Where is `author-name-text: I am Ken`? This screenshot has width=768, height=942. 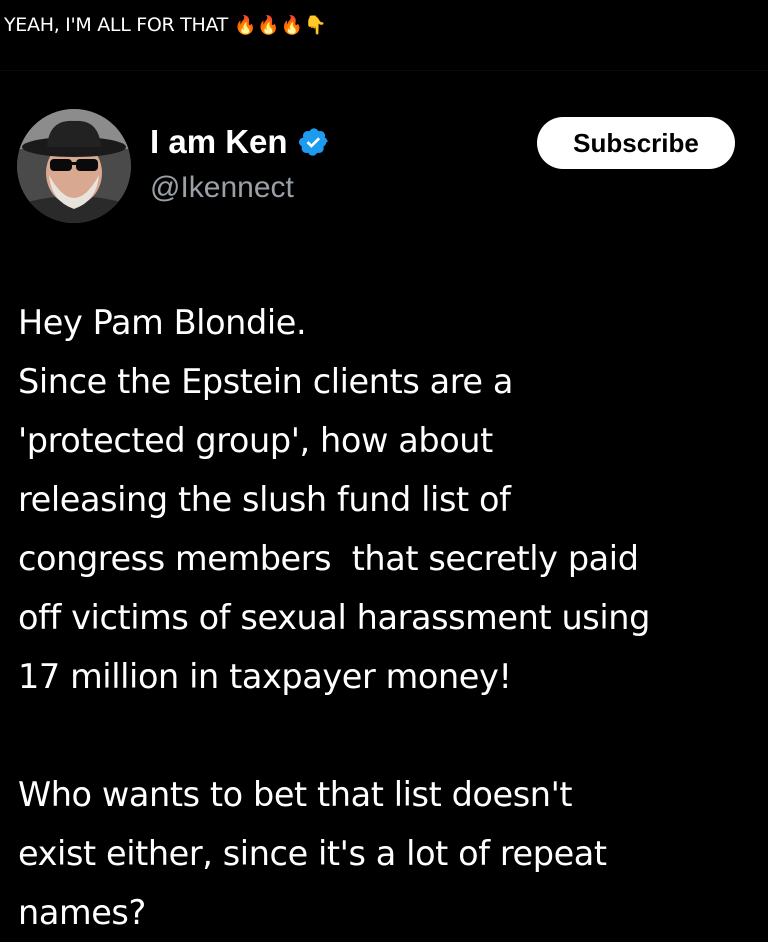 author-name-text: I am Ken is located at coordinates (219, 141).